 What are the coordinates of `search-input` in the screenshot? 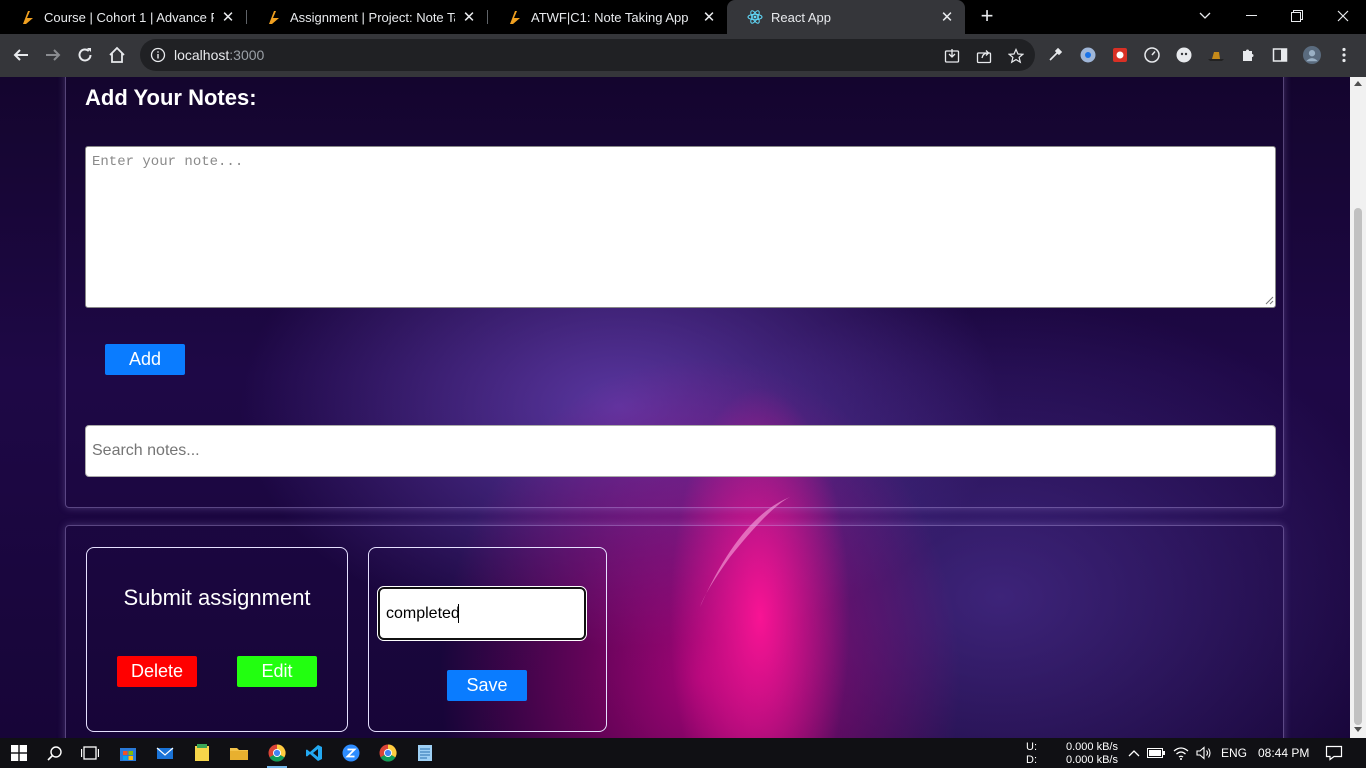 It's located at (680, 451).